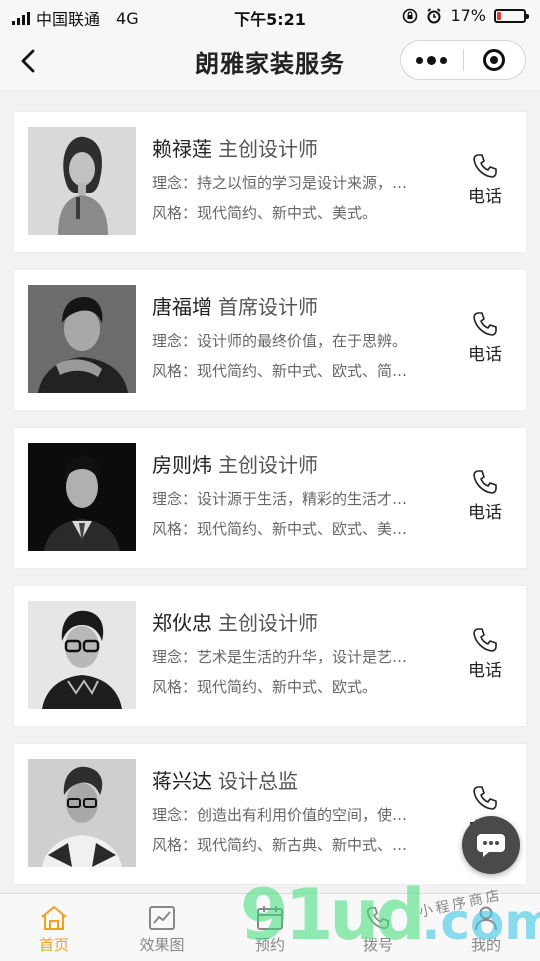 The height and width of the screenshot is (961, 540). What do you see at coordinates (182, 149) in the screenshot?
I see `designer-name: 赖禄莲` at bounding box center [182, 149].